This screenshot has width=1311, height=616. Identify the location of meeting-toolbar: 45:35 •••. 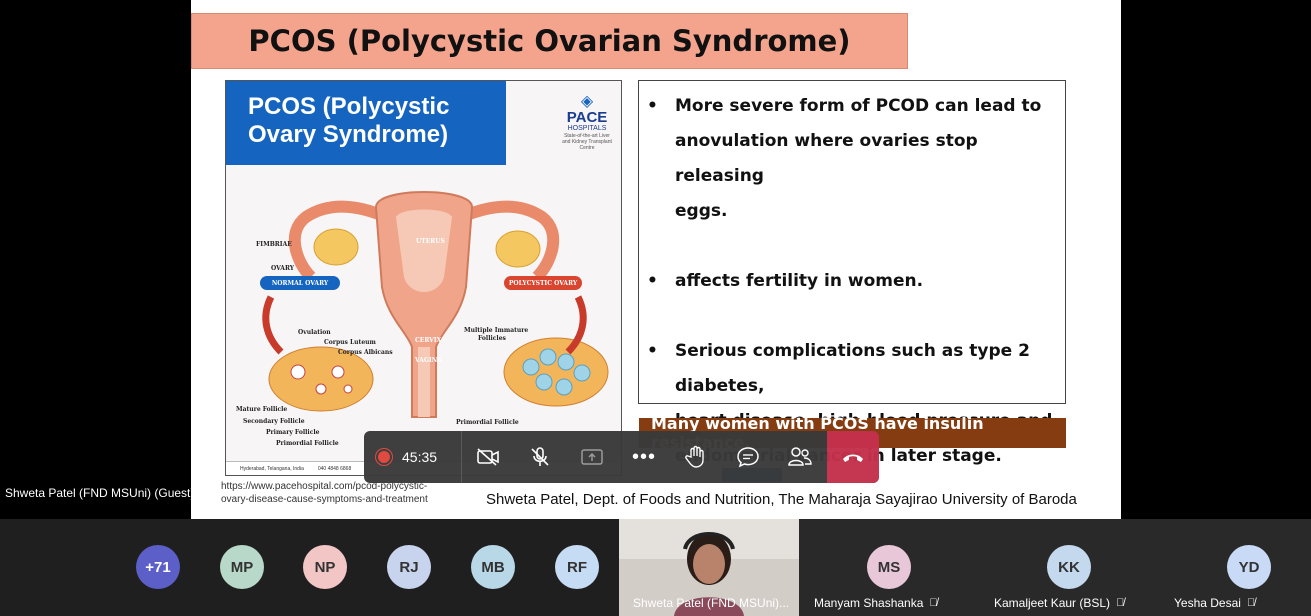
(621, 457).